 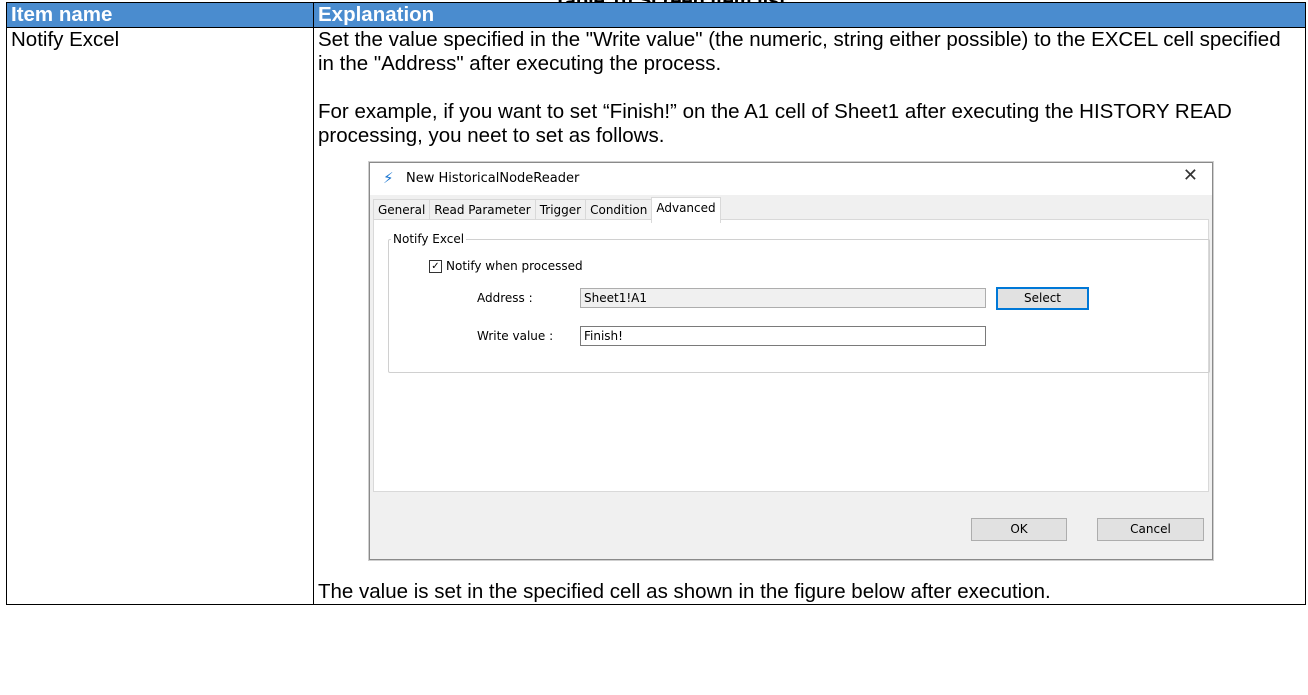 What do you see at coordinates (809, 15) in the screenshot?
I see `header-explanation: Explanation` at bounding box center [809, 15].